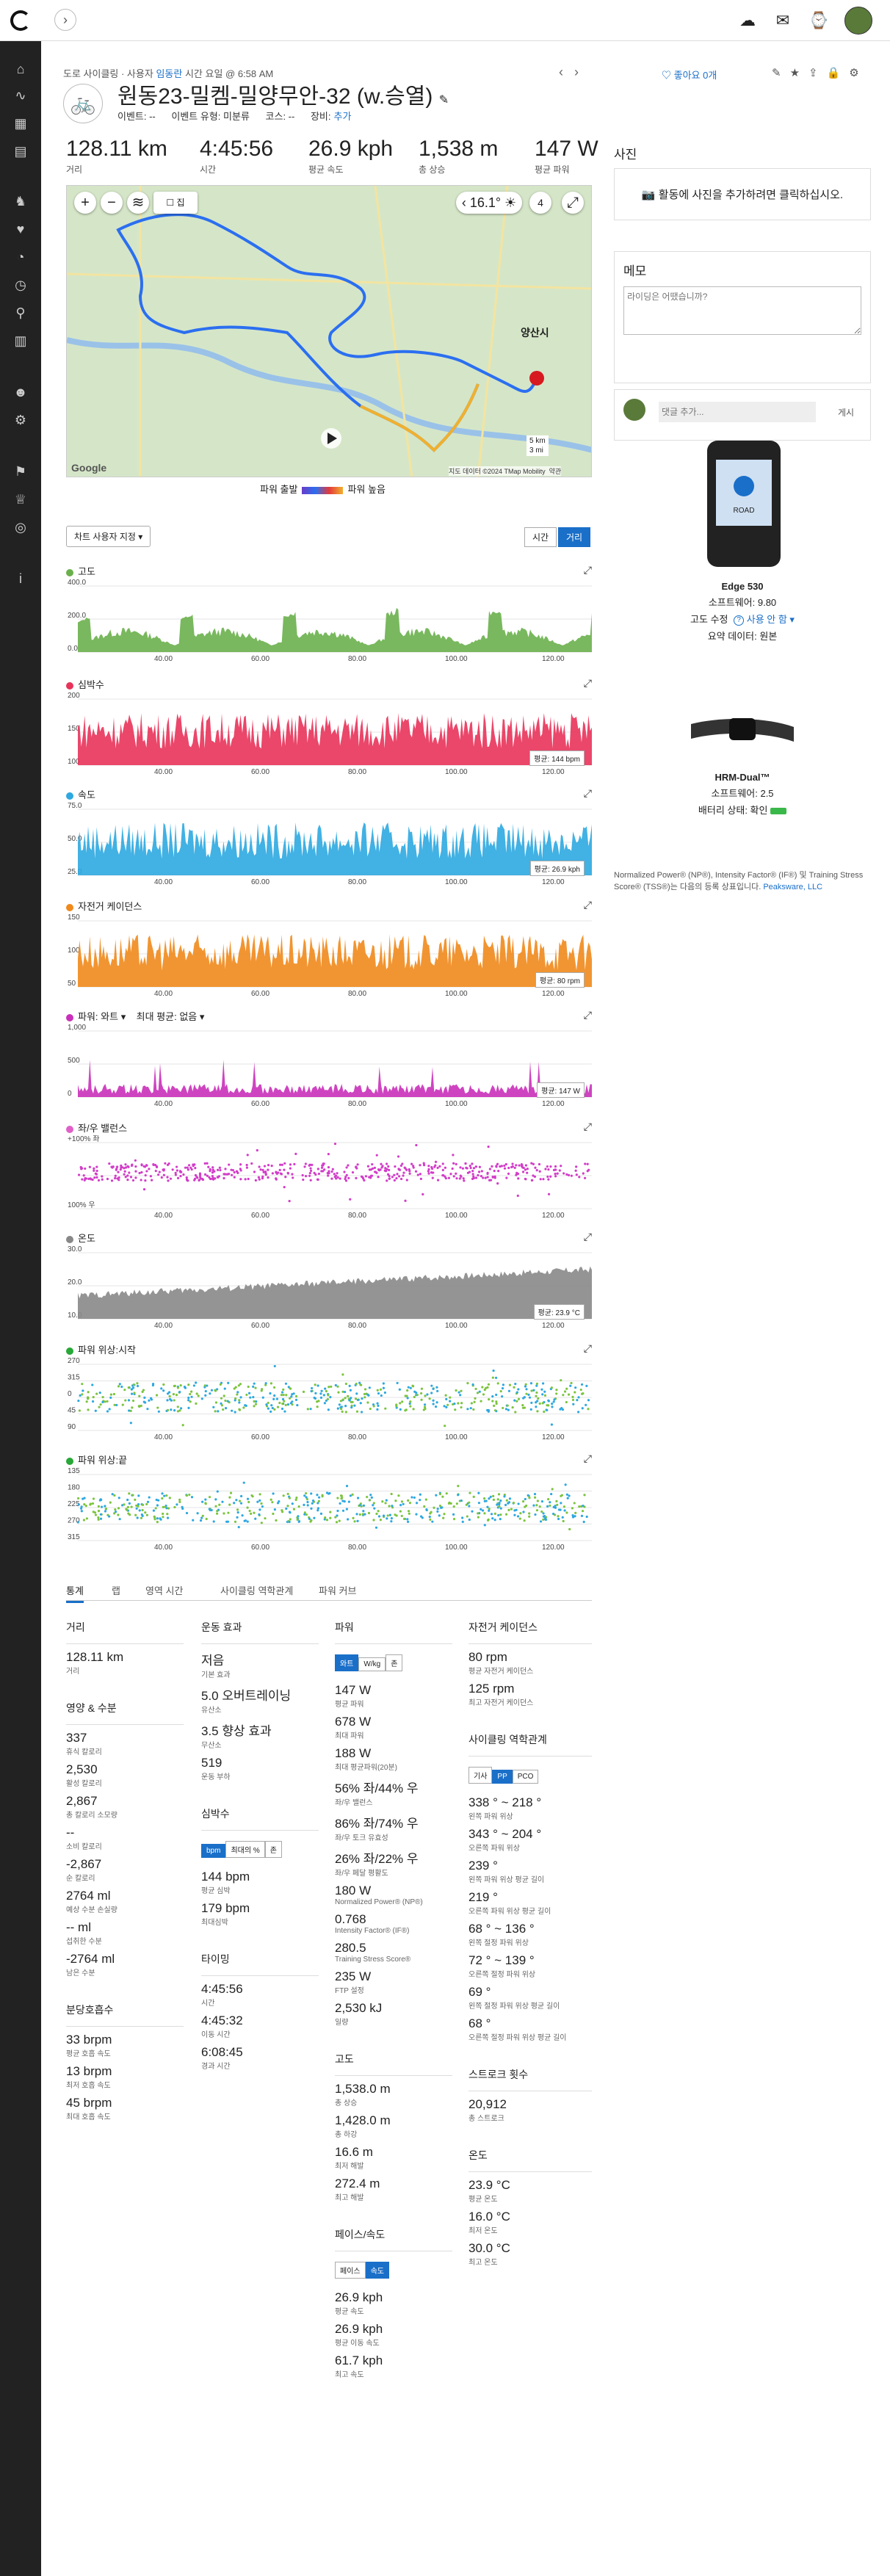 This screenshot has width=890, height=2576. I want to click on chart-extra-select: 최대 평균: 없음, so click(167, 1016).